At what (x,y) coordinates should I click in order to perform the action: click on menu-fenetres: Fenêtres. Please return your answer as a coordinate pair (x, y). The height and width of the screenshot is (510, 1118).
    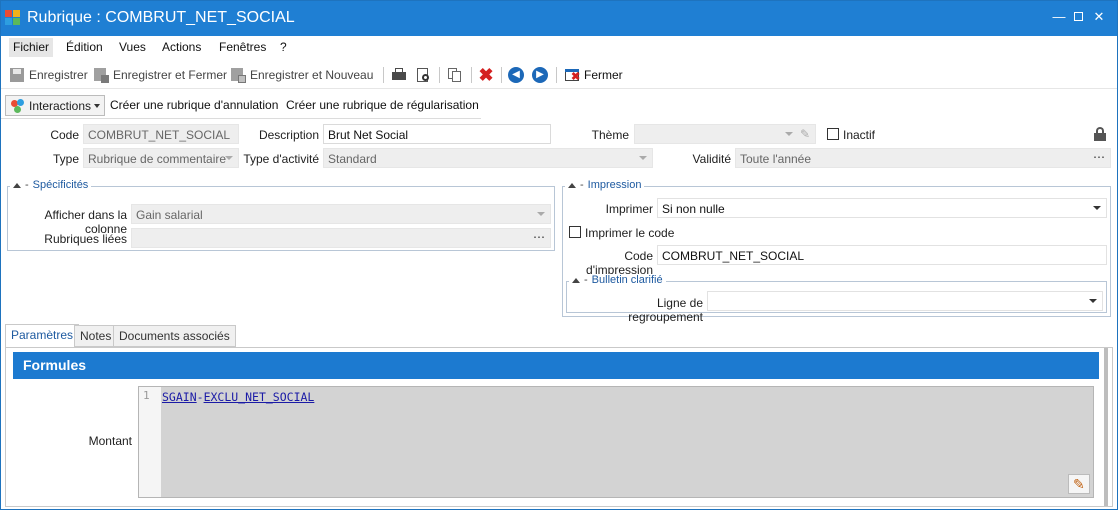
    Looking at the image, I should click on (242, 47).